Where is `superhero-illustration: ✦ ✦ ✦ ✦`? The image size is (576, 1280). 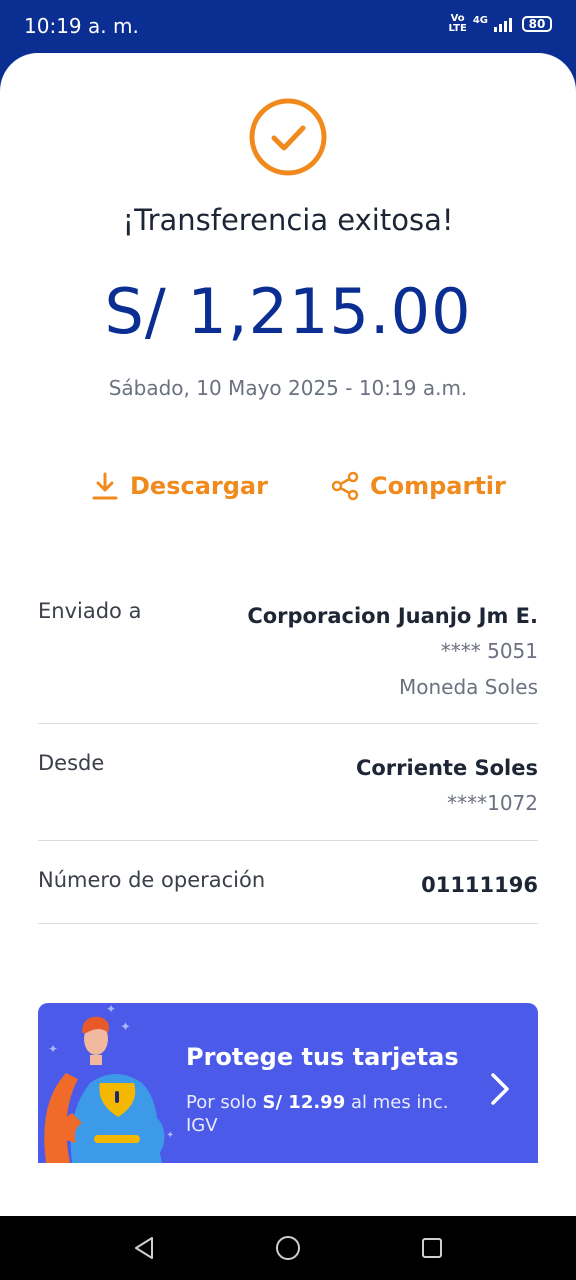 superhero-illustration: ✦ ✦ ✦ ✦ is located at coordinates (109, 1083).